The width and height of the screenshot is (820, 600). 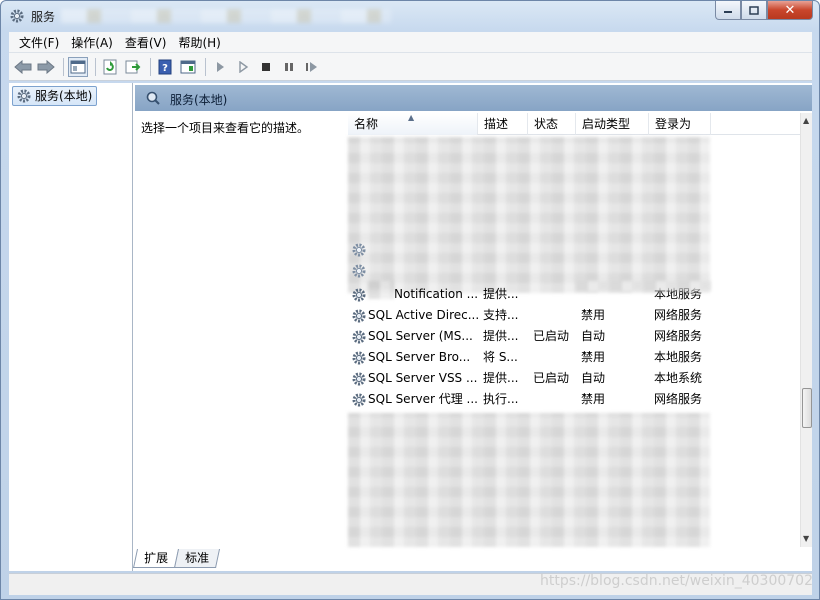 I want to click on menu-action: 操作(A), so click(x=92, y=42).